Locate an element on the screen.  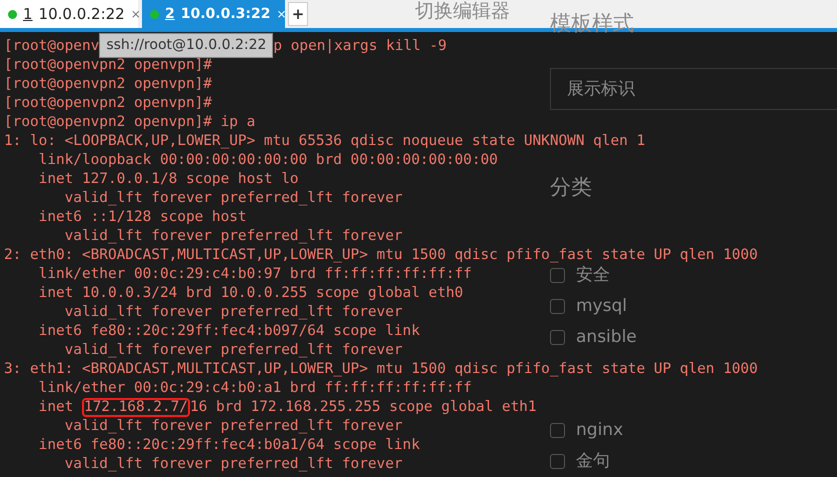
terminal-tab: 1 10.0.0.2:22 × is located at coordinates (69, 14).